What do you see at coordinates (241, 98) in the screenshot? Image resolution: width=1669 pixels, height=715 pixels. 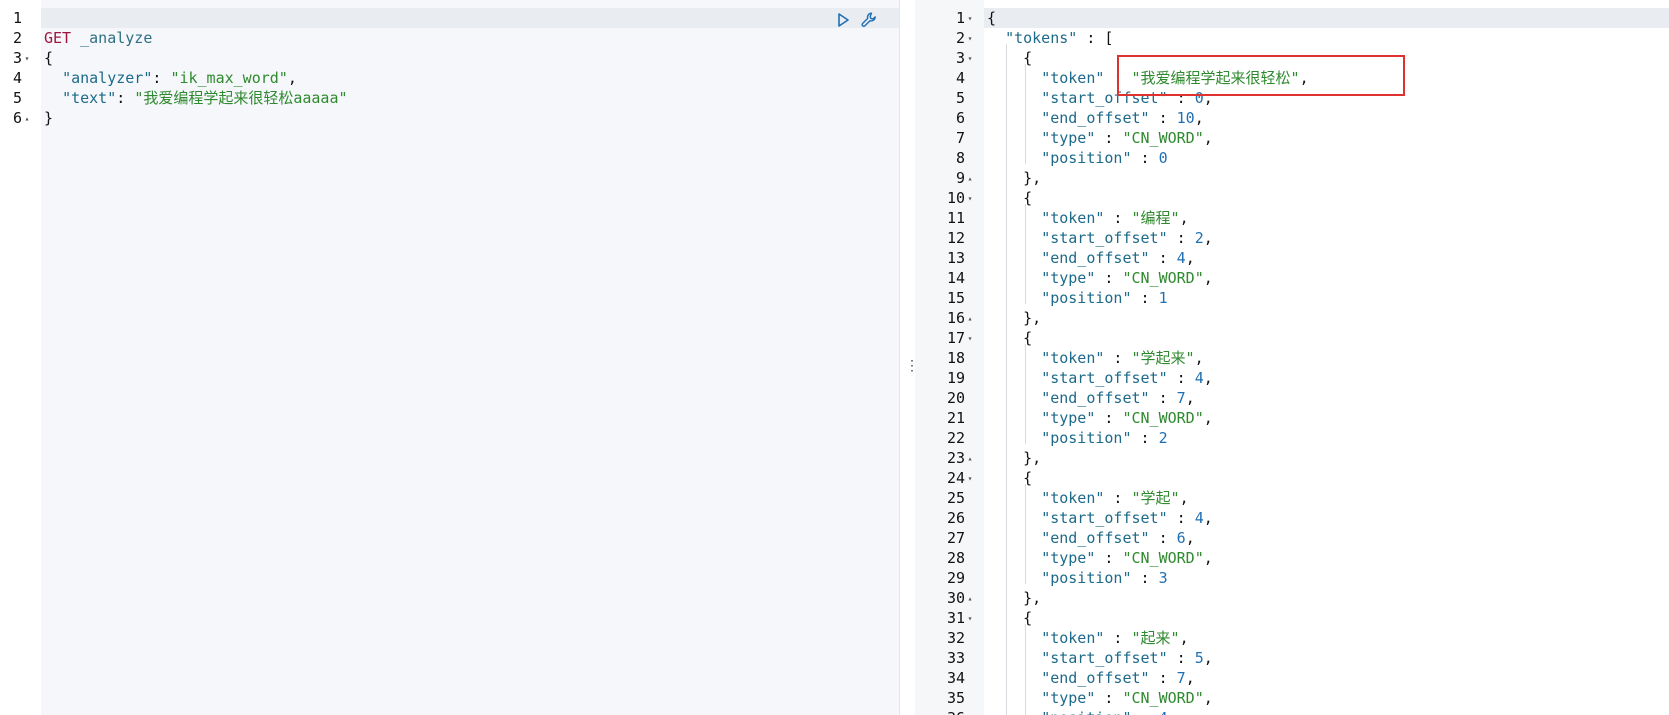 I see `code-token: "我爱编程学起来很轻松aaaaa"` at bounding box center [241, 98].